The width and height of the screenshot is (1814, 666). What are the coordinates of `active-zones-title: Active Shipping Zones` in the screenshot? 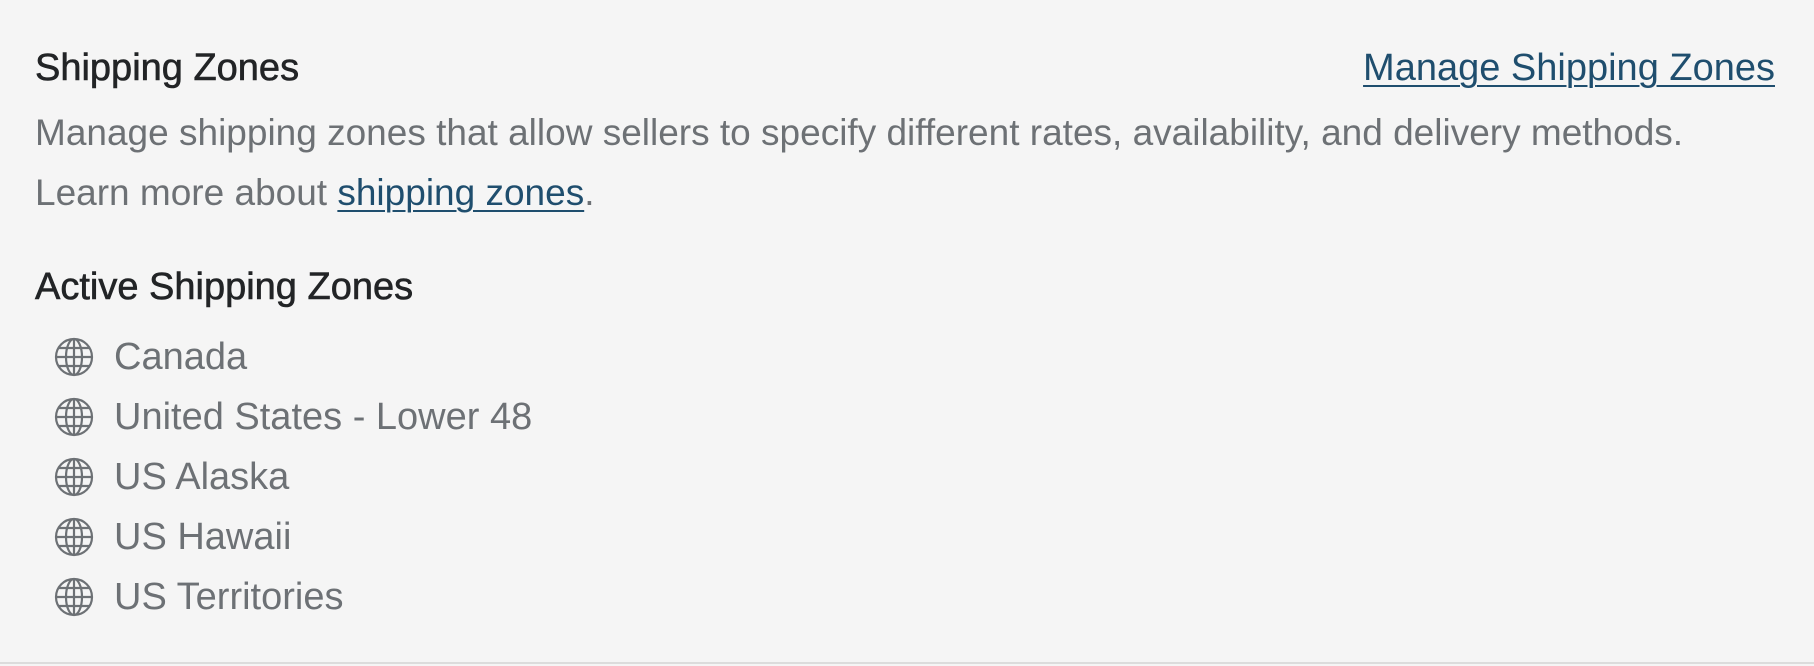 It's located at (224, 287).